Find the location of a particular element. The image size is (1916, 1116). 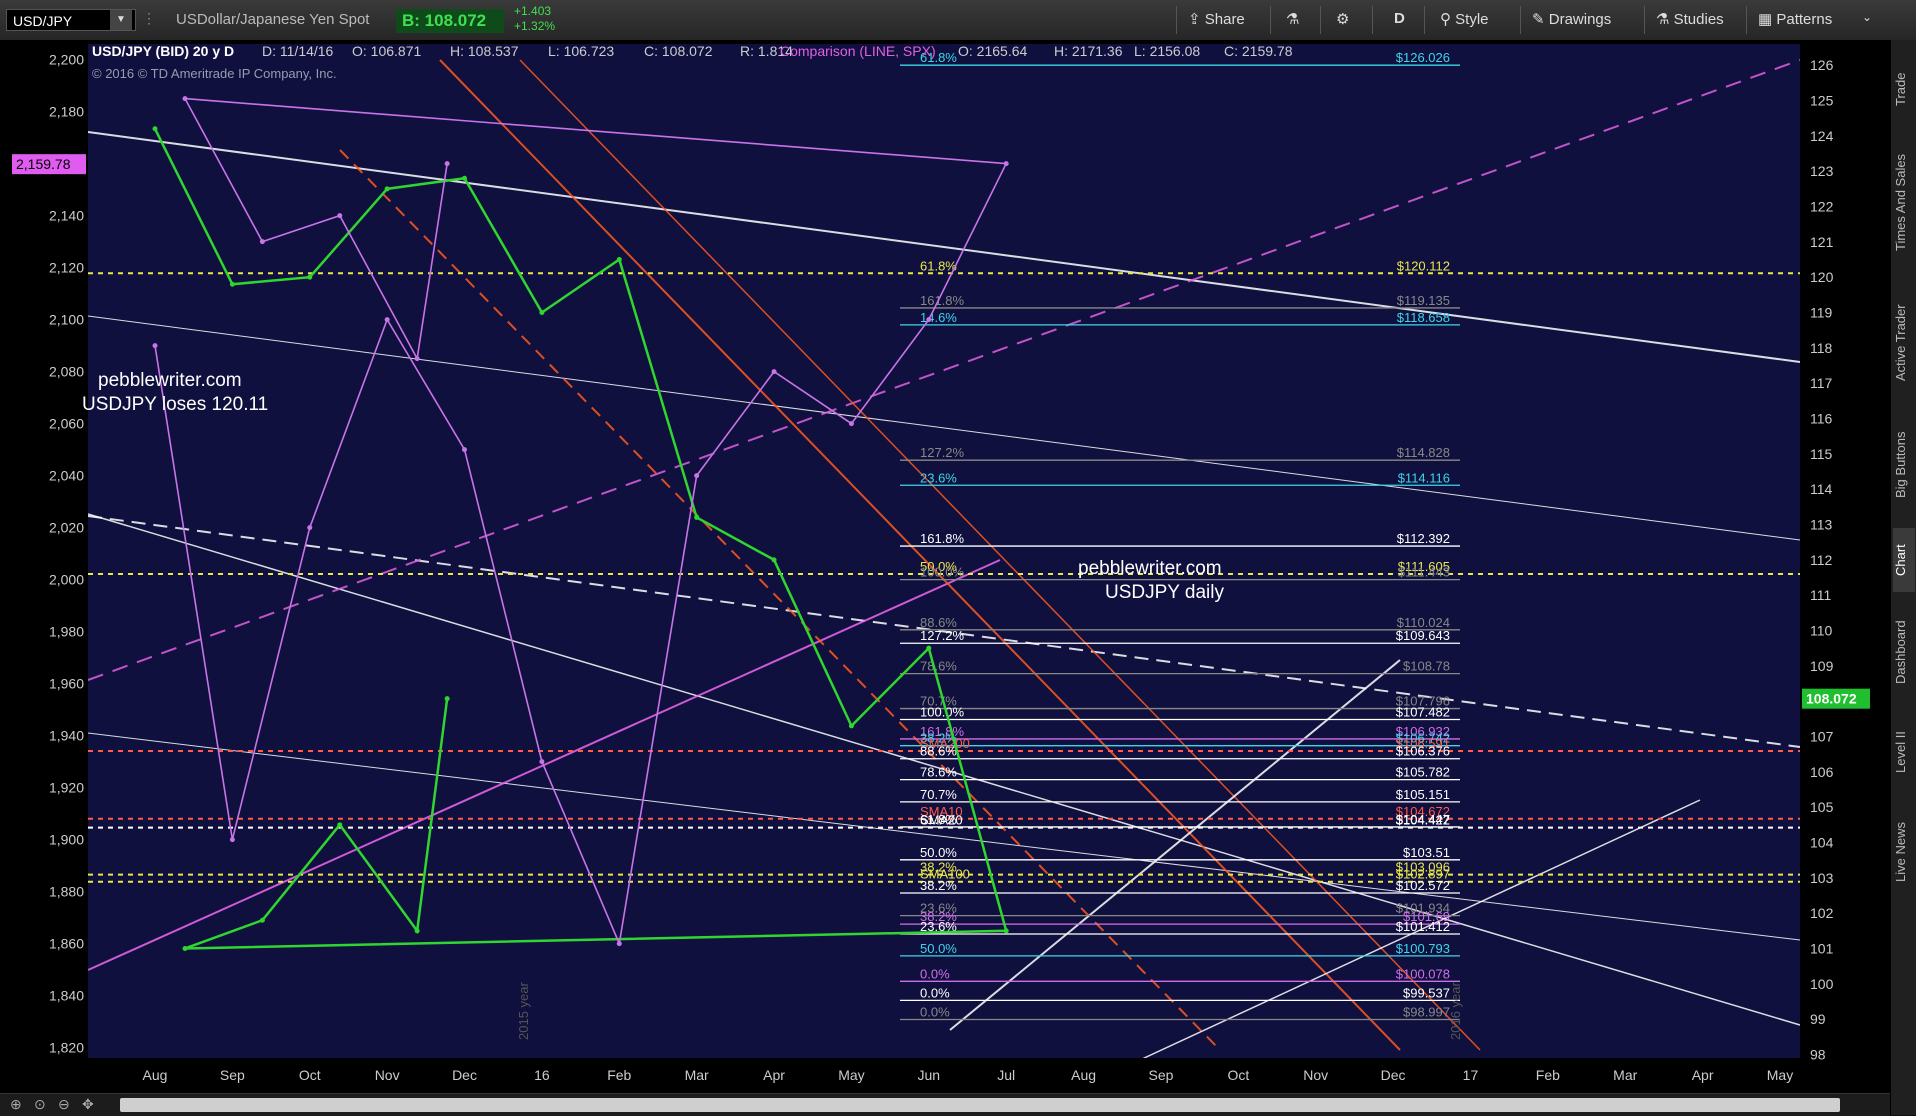

sidebar-tab-active-trader: Active Trader is located at coordinates (1904, 343).